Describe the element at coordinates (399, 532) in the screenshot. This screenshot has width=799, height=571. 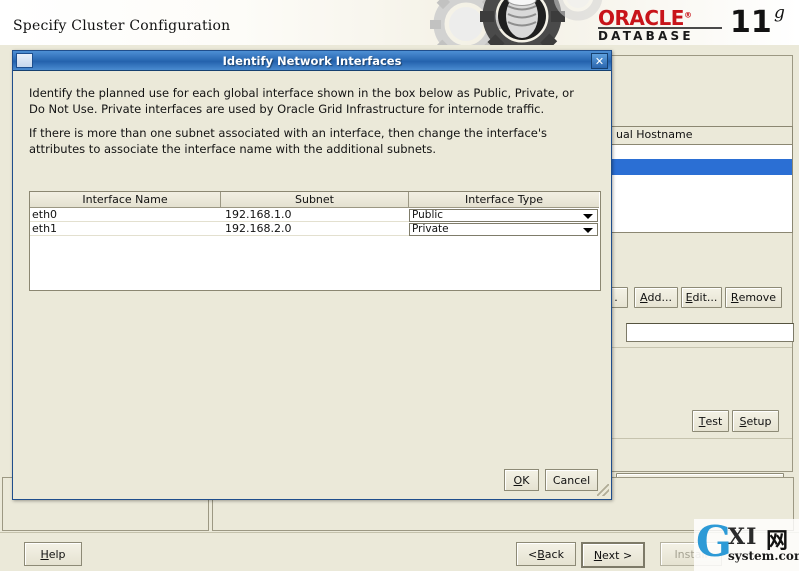
I see `bottom-separator` at that location.